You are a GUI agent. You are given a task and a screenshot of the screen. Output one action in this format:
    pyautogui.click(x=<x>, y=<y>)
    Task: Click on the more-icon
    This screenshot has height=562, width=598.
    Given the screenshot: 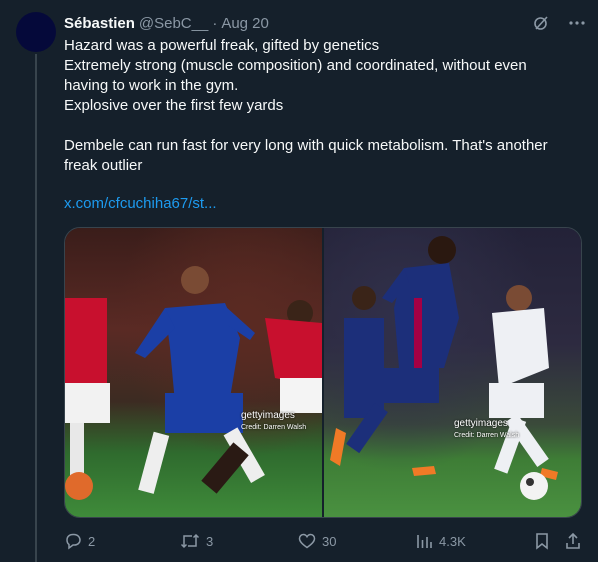 What is the action you would take?
    pyautogui.click(x=577, y=23)
    